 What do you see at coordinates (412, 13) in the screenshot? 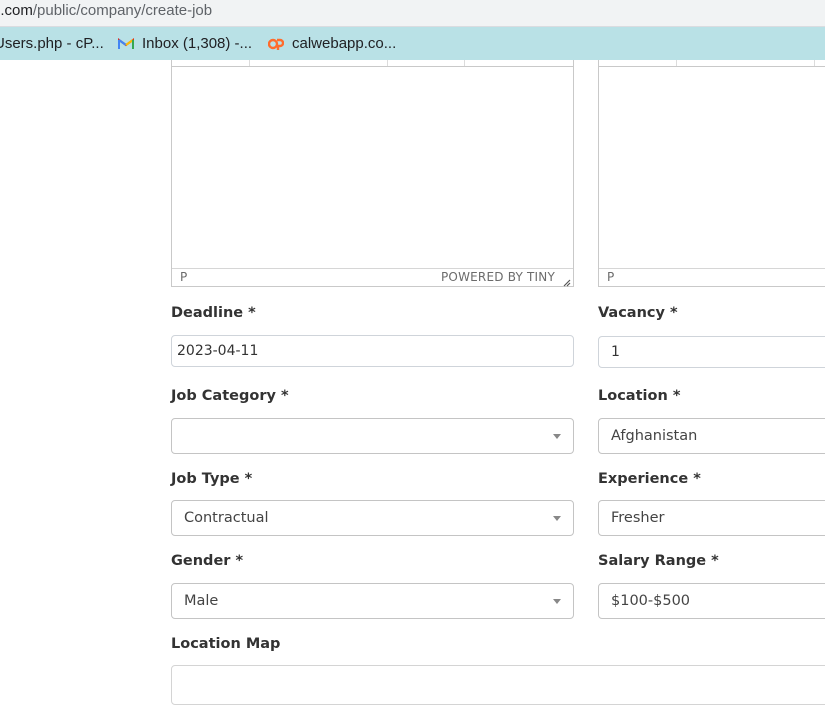
I see `address-bar: n.com/public/company/create-job` at bounding box center [412, 13].